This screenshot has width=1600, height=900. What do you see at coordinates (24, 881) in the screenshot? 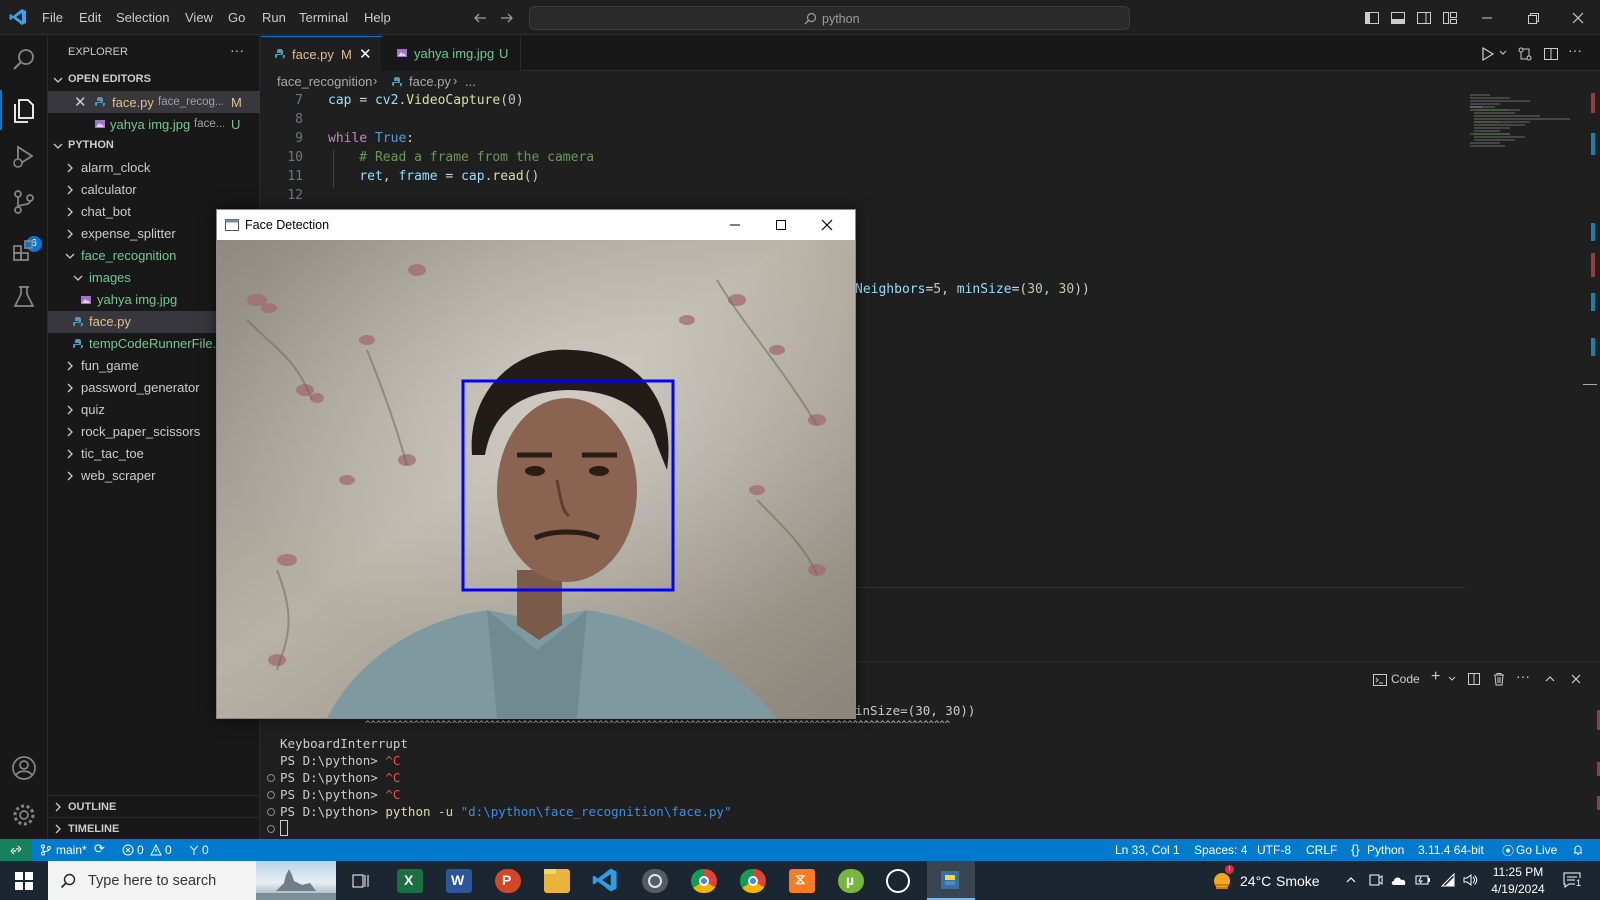
I see `windows-start-icon` at bounding box center [24, 881].